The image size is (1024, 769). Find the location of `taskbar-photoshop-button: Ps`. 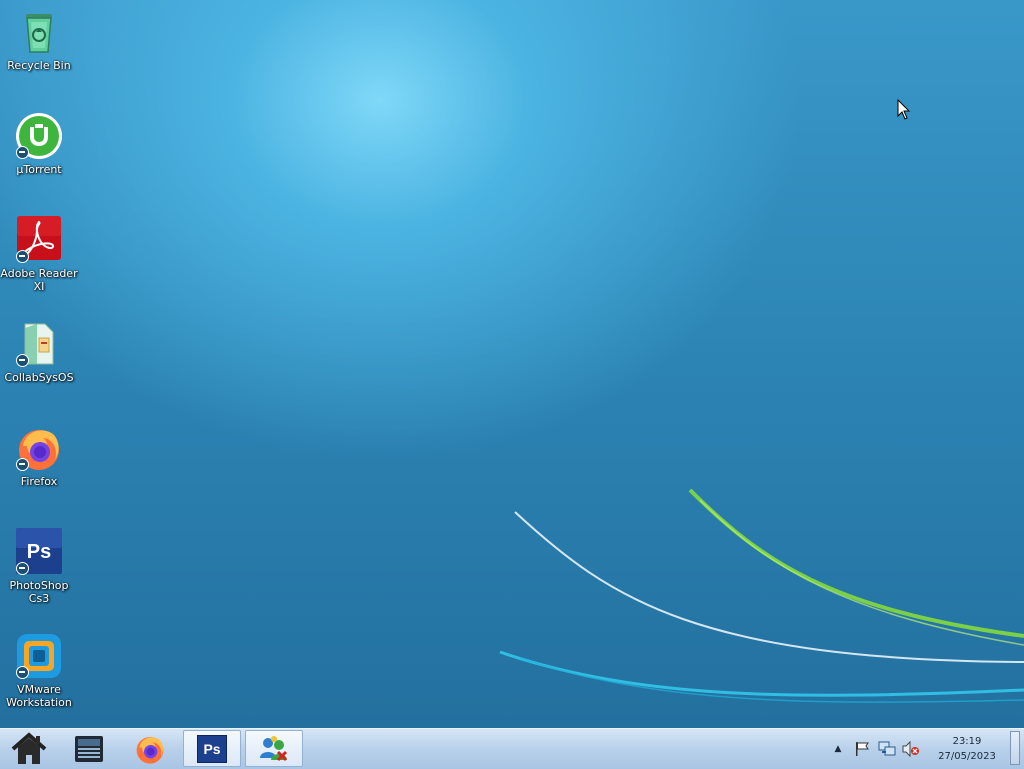

taskbar-photoshop-button: Ps is located at coordinates (212, 748).